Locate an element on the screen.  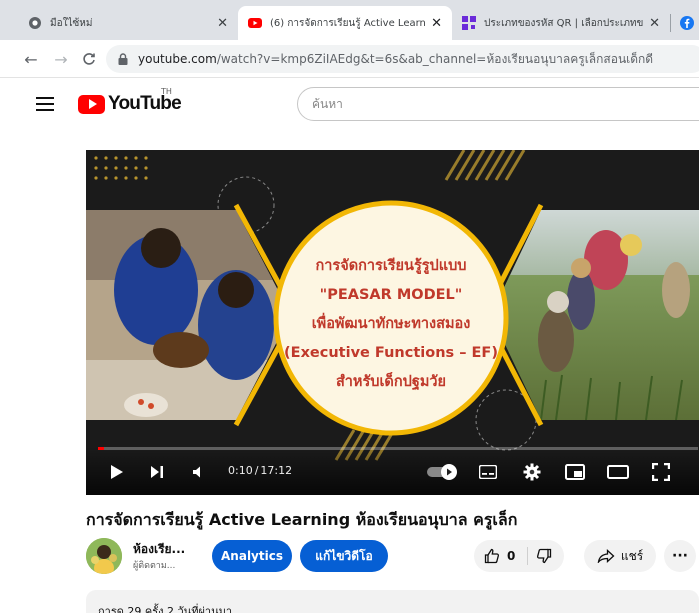
tab-qr-types: ประเภทของรหัส QR | เลือกประเภทของ ✕ is located at coordinates (561, 23).